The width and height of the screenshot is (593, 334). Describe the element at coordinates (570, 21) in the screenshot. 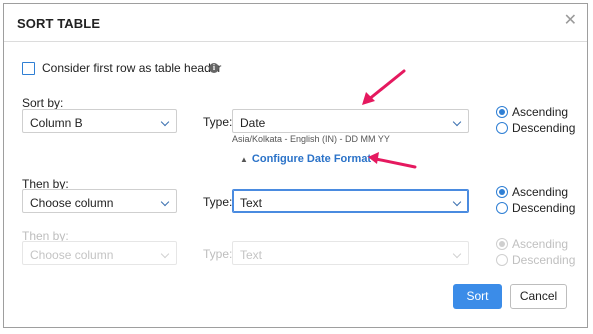

I see `close-icon: ✕` at that location.